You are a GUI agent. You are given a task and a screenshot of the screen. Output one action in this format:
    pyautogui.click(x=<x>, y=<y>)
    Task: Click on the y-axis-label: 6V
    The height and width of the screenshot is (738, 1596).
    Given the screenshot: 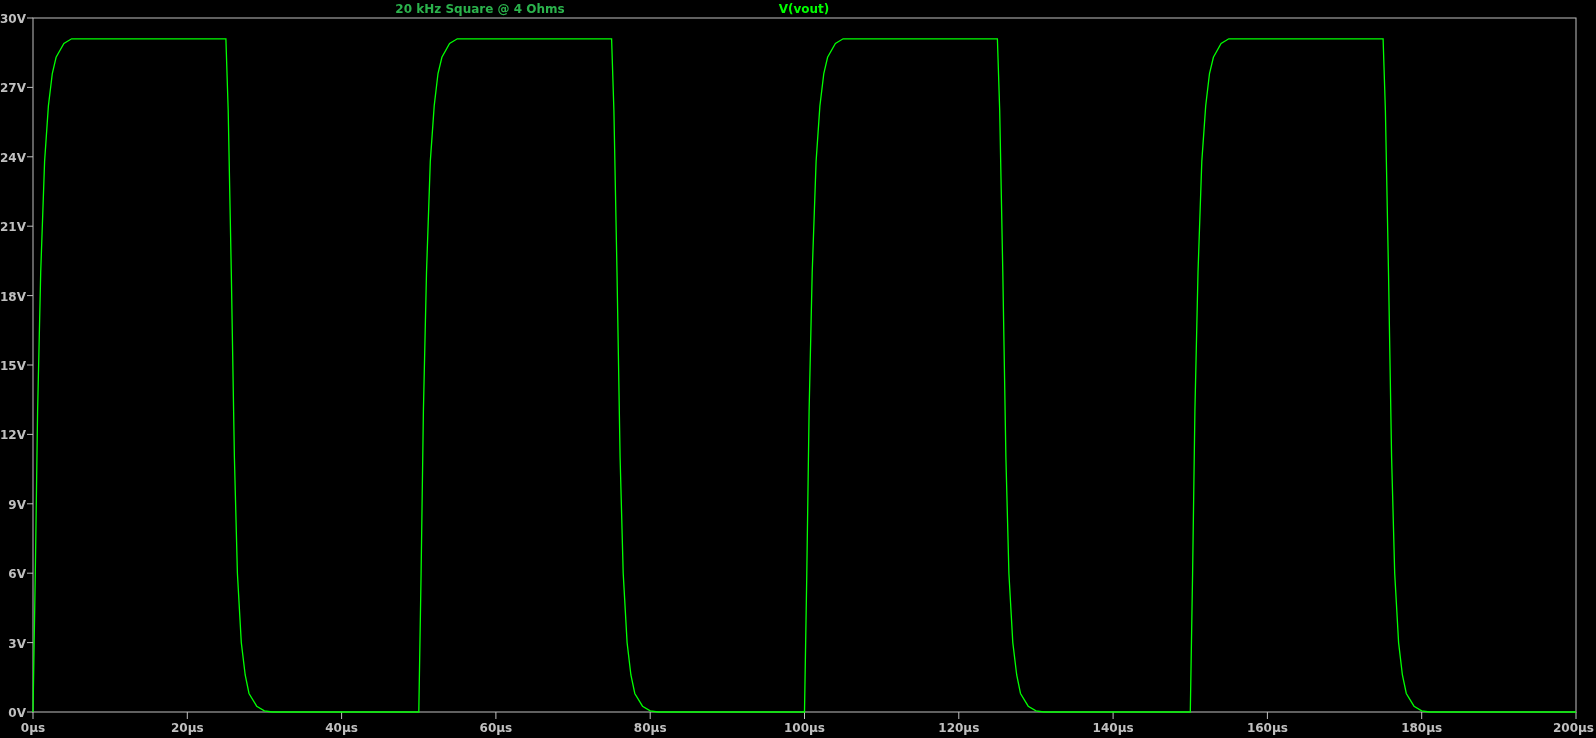 What is the action you would take?
    pyautogui.click(x=17, y=574)
    